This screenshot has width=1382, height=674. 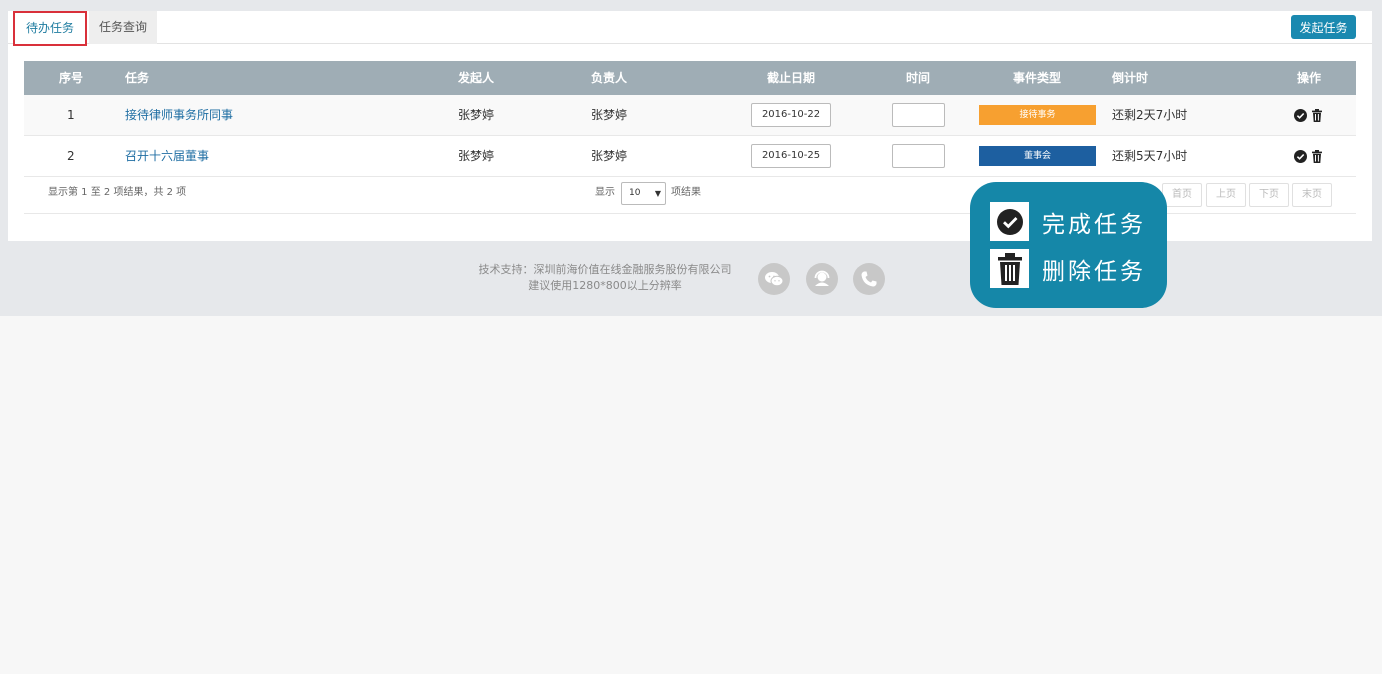 What do you see at coordinates (690, 156) in the screenshot?
I see `table-row: 2 召开十六届董事 张梦婷 张梦婷 2016-10-25 董事会 还剩5天7小时` at bounding box center [690, 156].